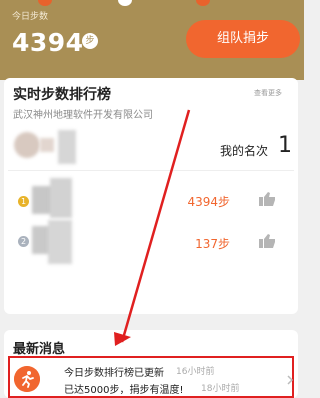 The height and width of the screenshot is (398, 320). What do you see at coordinates (124, 390) in the screenshot?
I see `news-text: 已达5000步，捐步有温度!` at bounding box center [124, 390].